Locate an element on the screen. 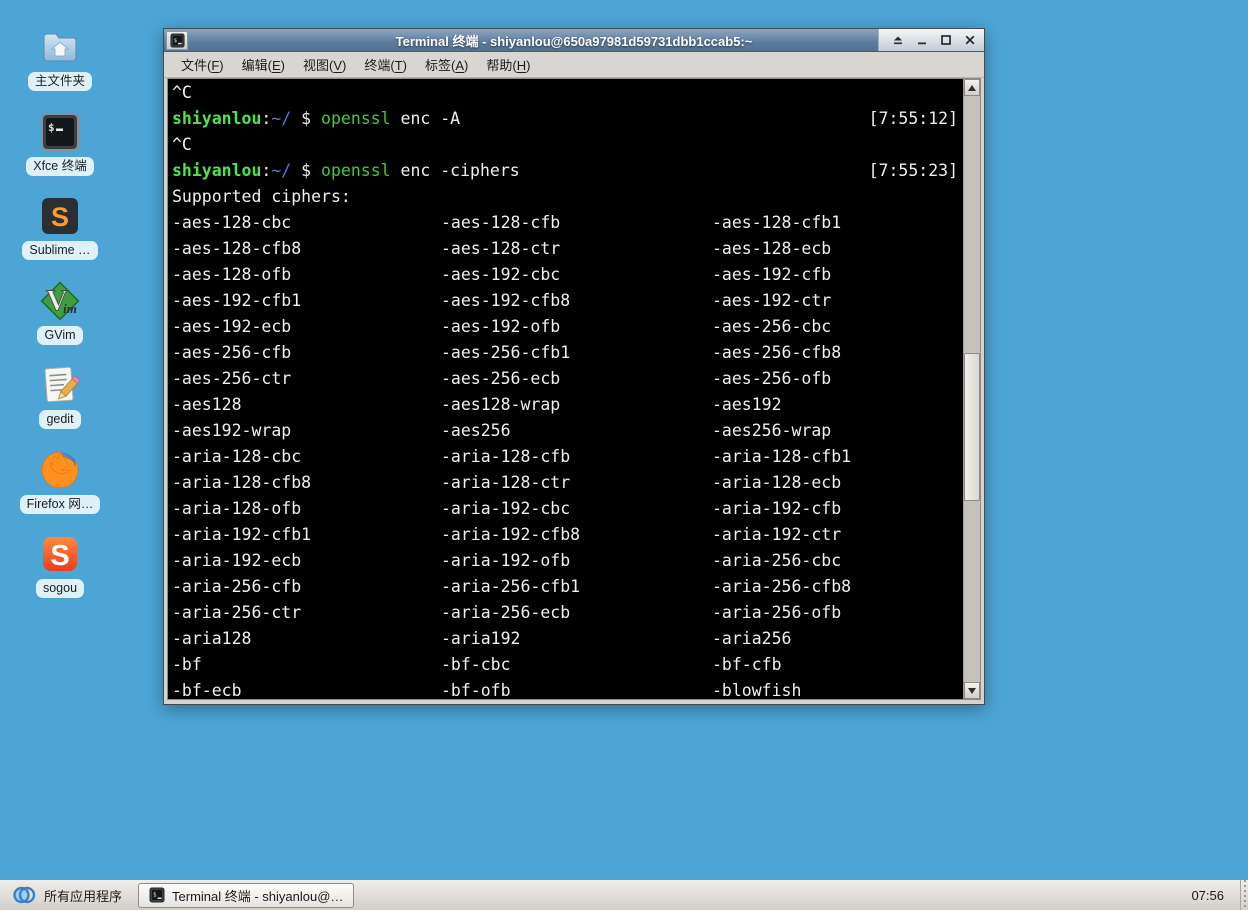  minimize-icon is located at coordinates (921, 43).